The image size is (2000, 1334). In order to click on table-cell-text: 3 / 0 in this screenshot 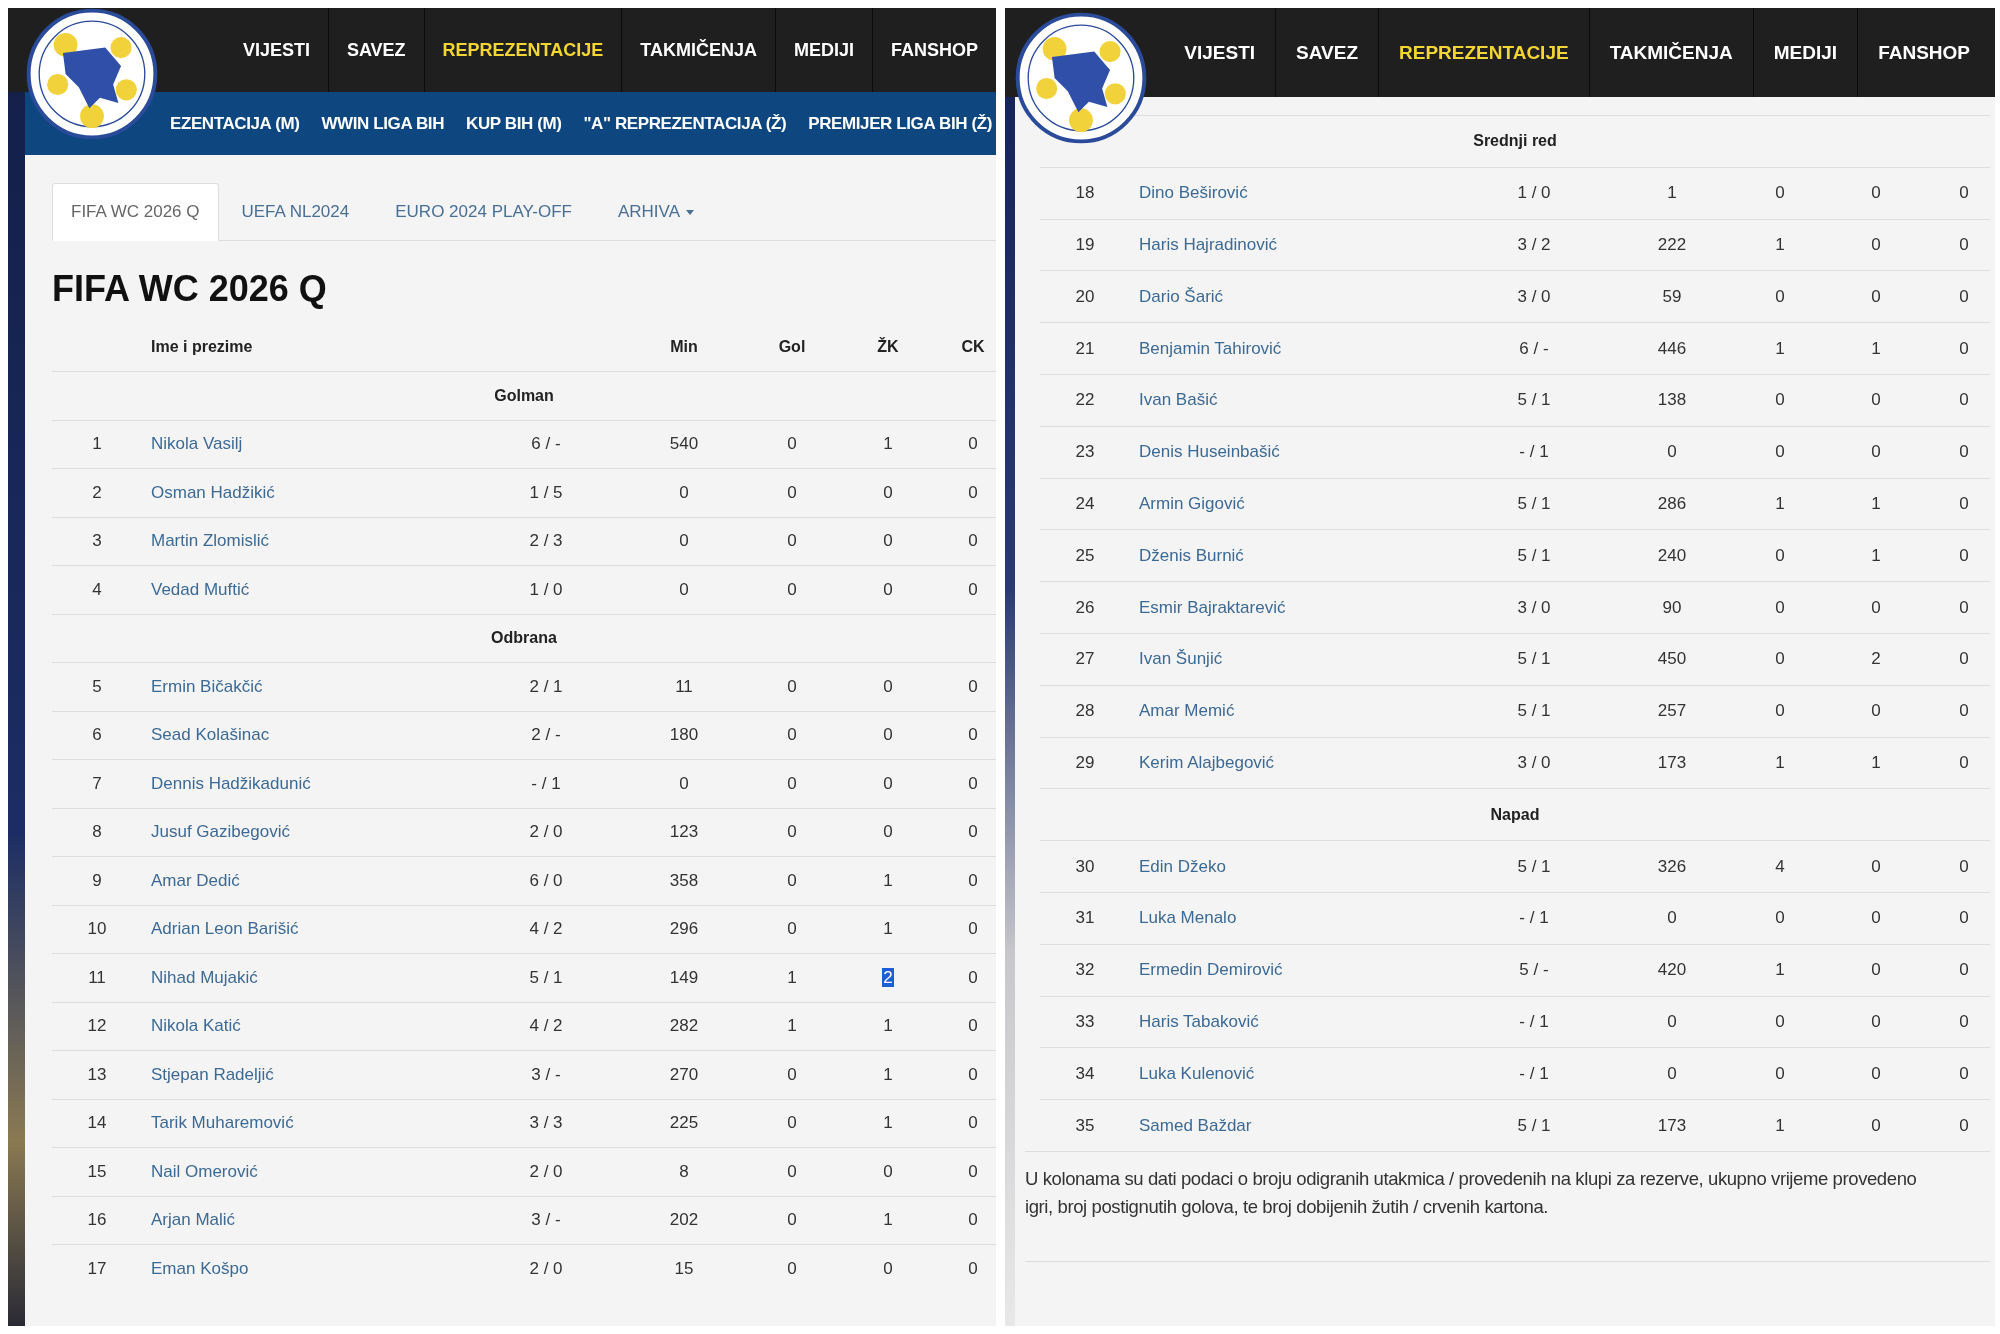, I will do `click(1534, 607)`.